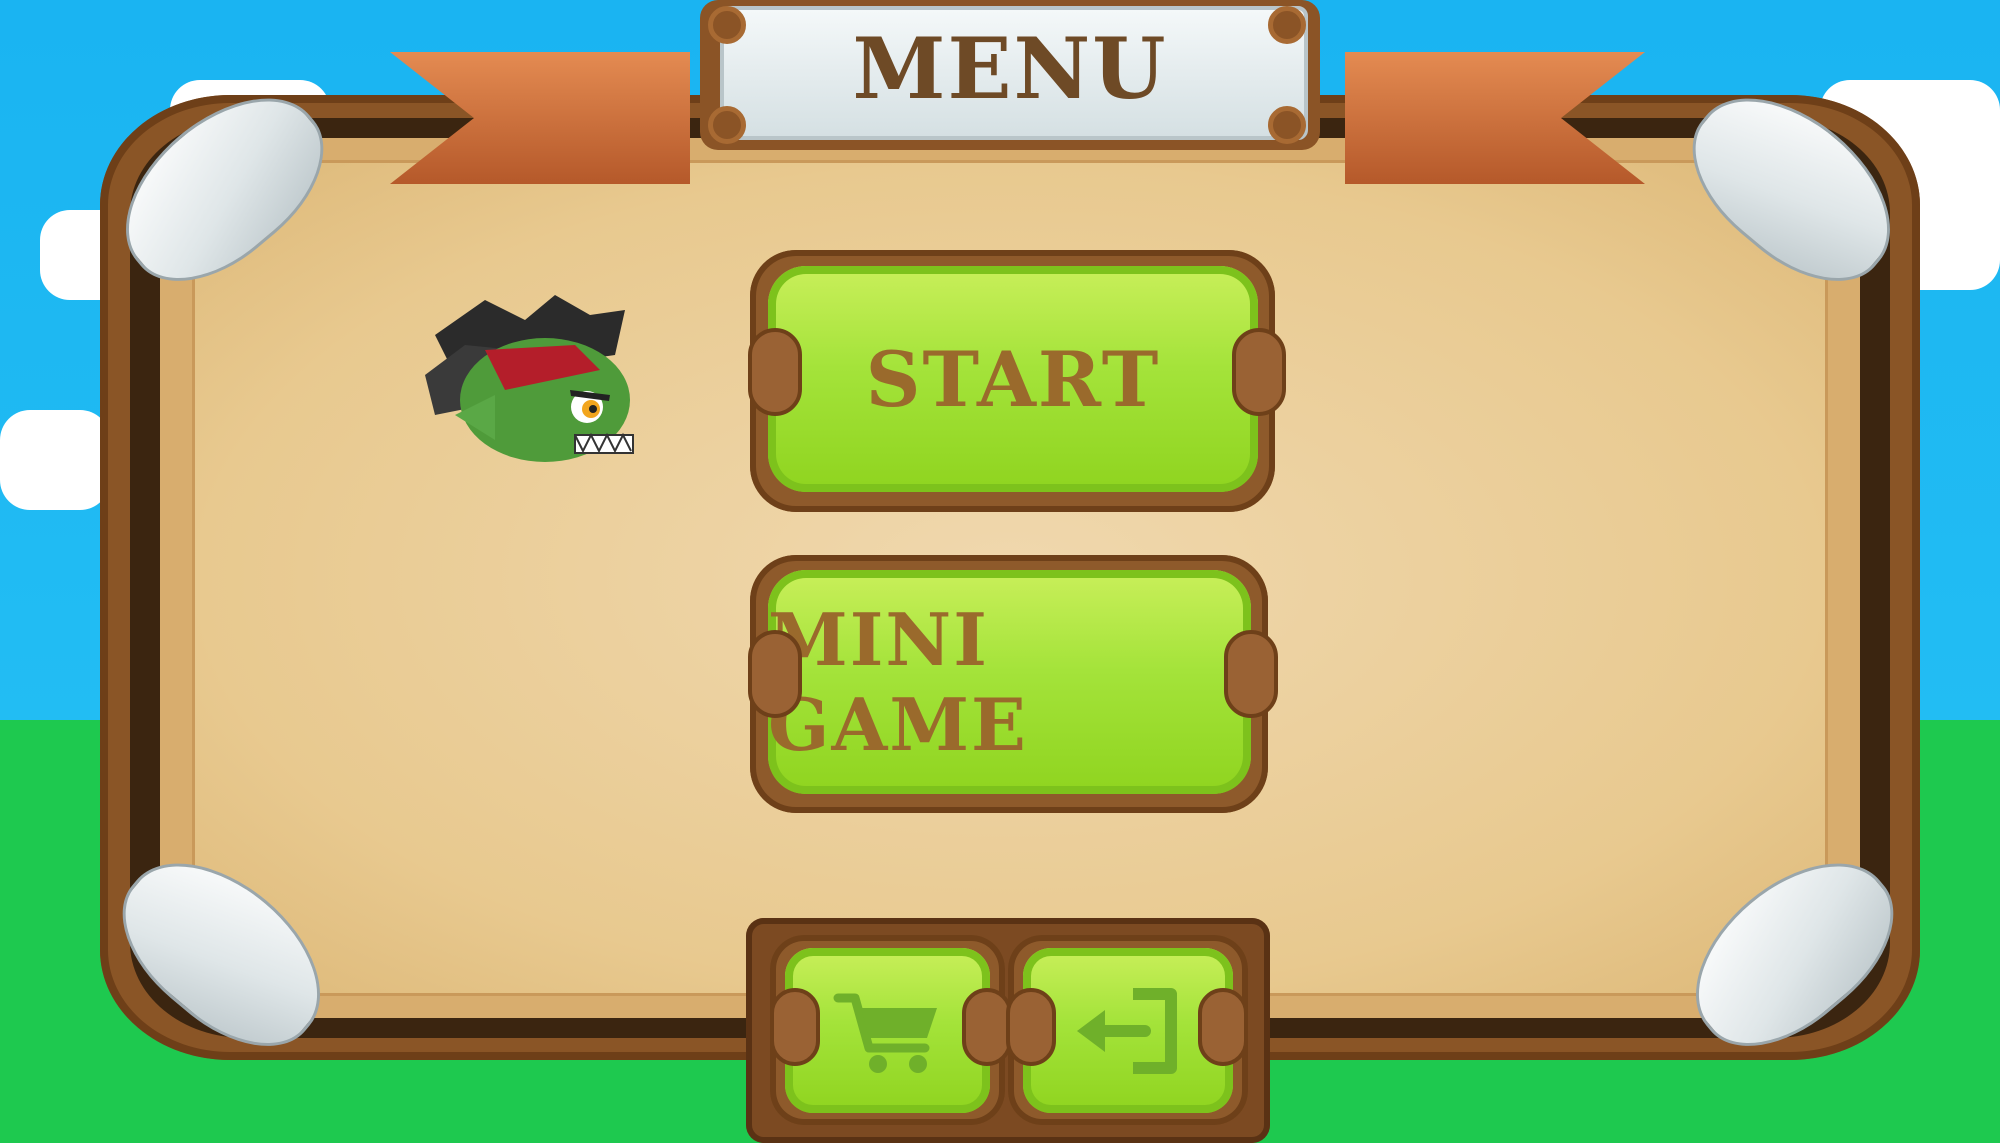 The height and width of the screenshot is (1143, 2000). What do you see at coordinates (1127, 1030) in the screenshot?
I see `exit-icon` at bounding box center [1127, 1030].